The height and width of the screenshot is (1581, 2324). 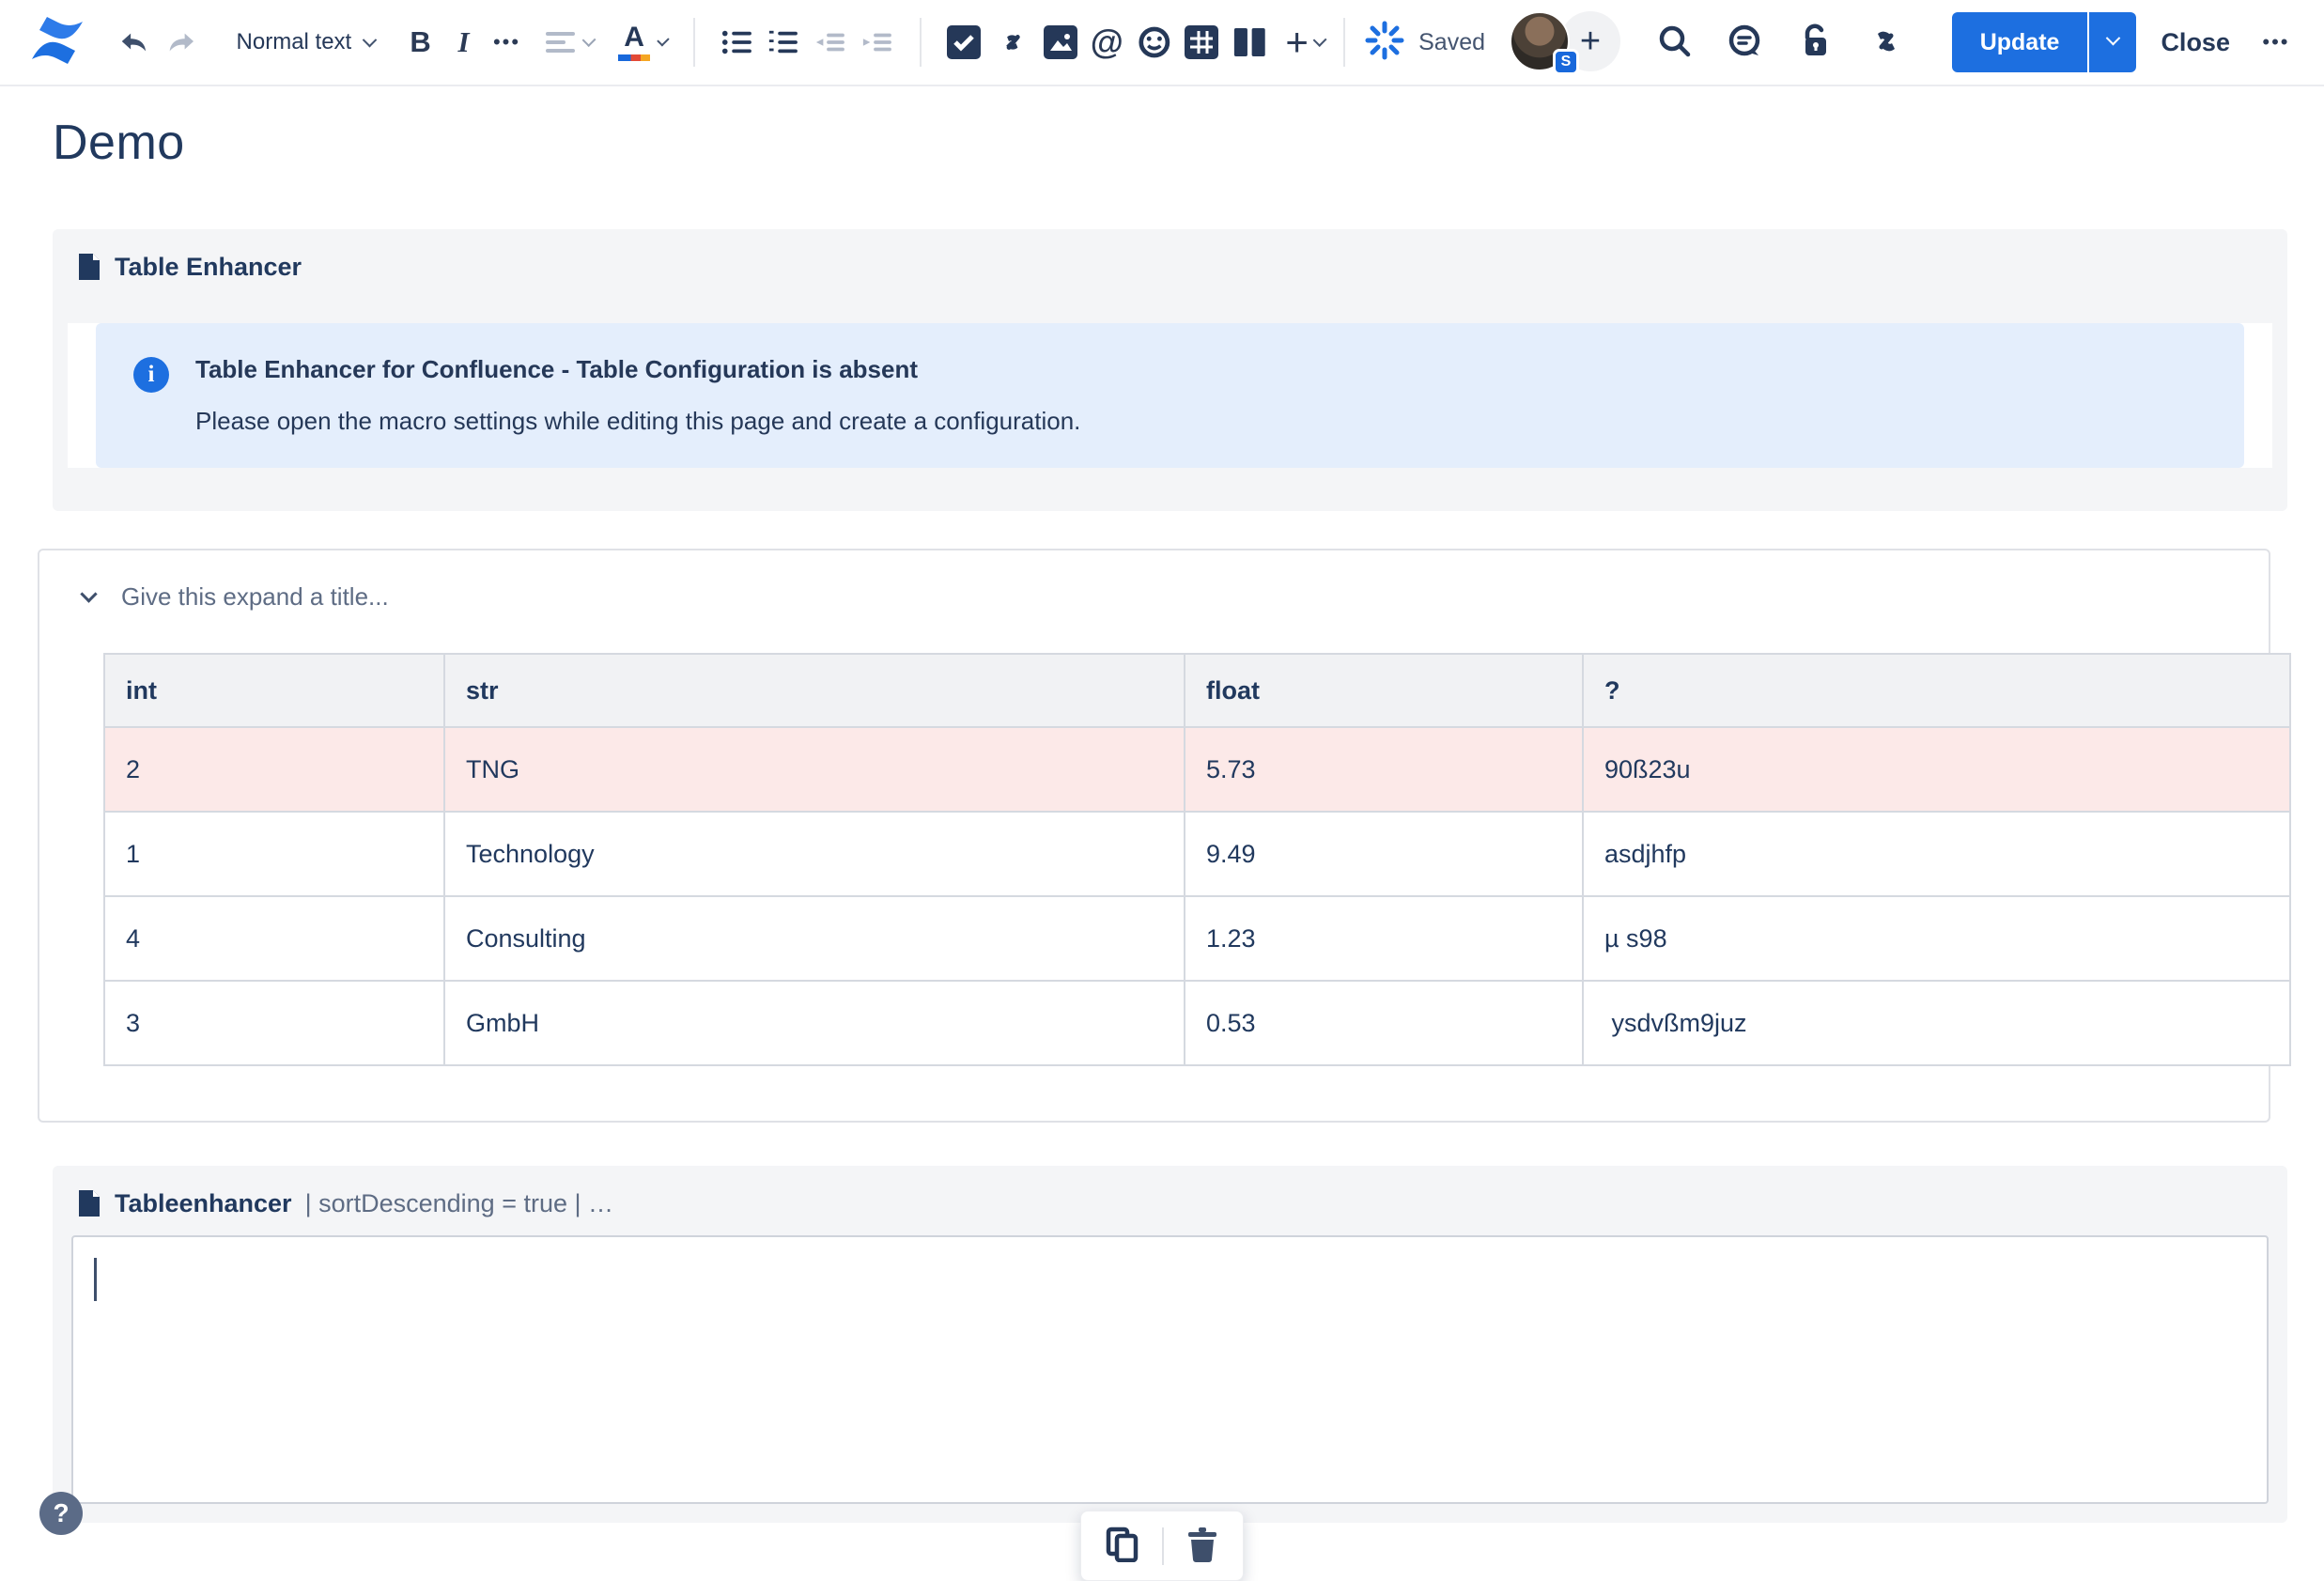 What do you see at coordinates (274, 769) in the screenshot?
I see `table-cell: 2` at bounding box center [274, 769].